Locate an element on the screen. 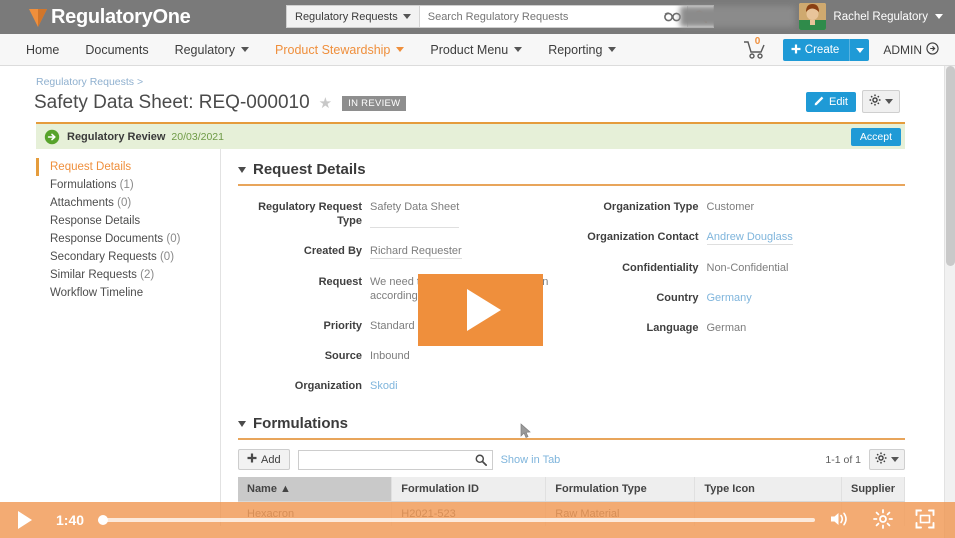 The width and height of the screenshot is (955, 538). app-logo: RegulatoryOne is located at coordinates (109, 17).